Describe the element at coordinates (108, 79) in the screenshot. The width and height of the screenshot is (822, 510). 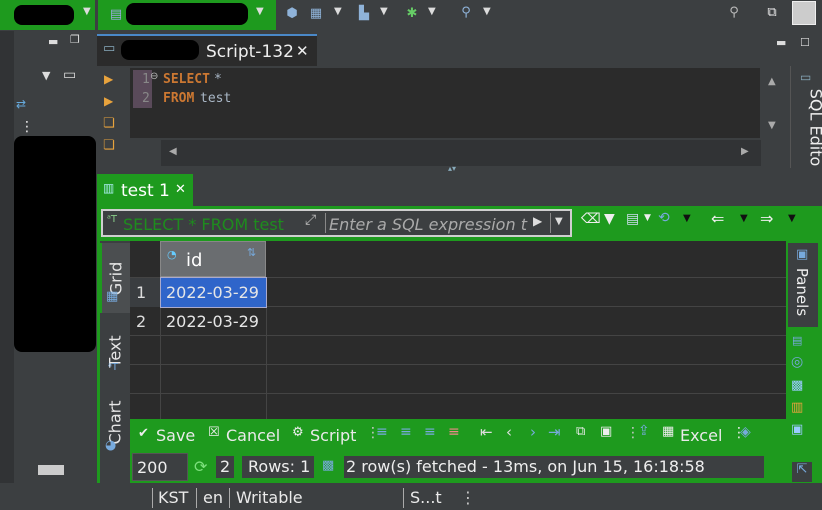
I see `execute-icon: ▶` at that location.